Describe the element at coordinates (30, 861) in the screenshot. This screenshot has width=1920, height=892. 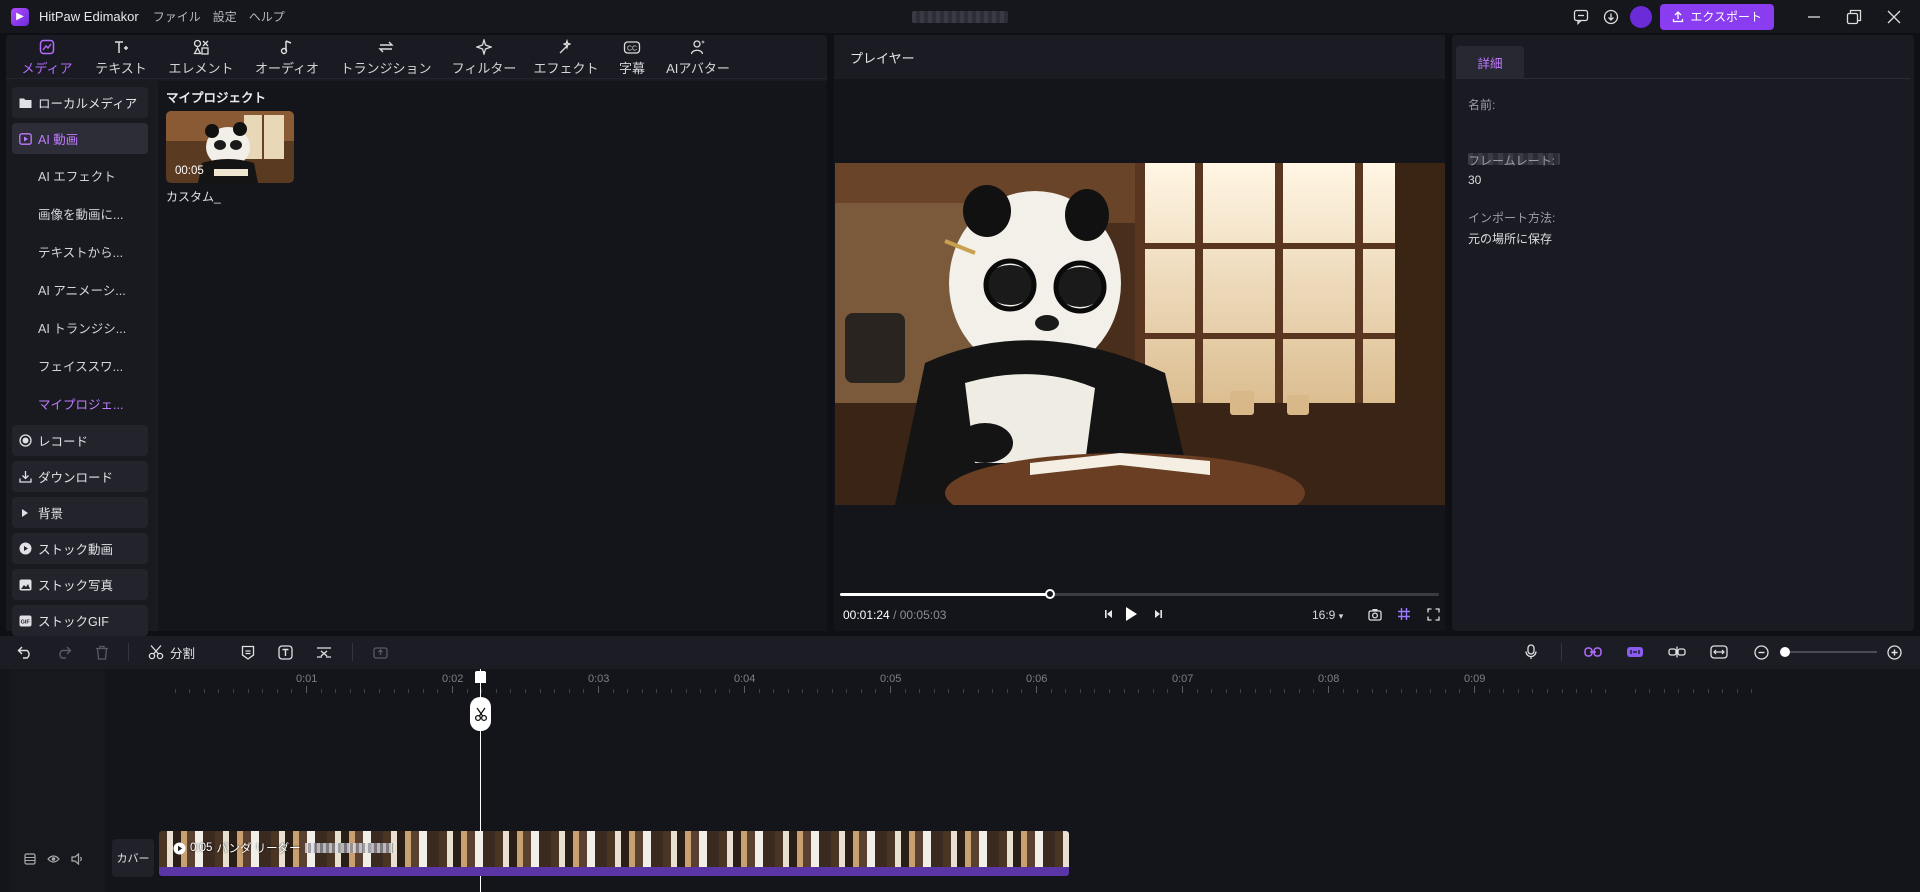
I see `track-lock-icon` at that location.